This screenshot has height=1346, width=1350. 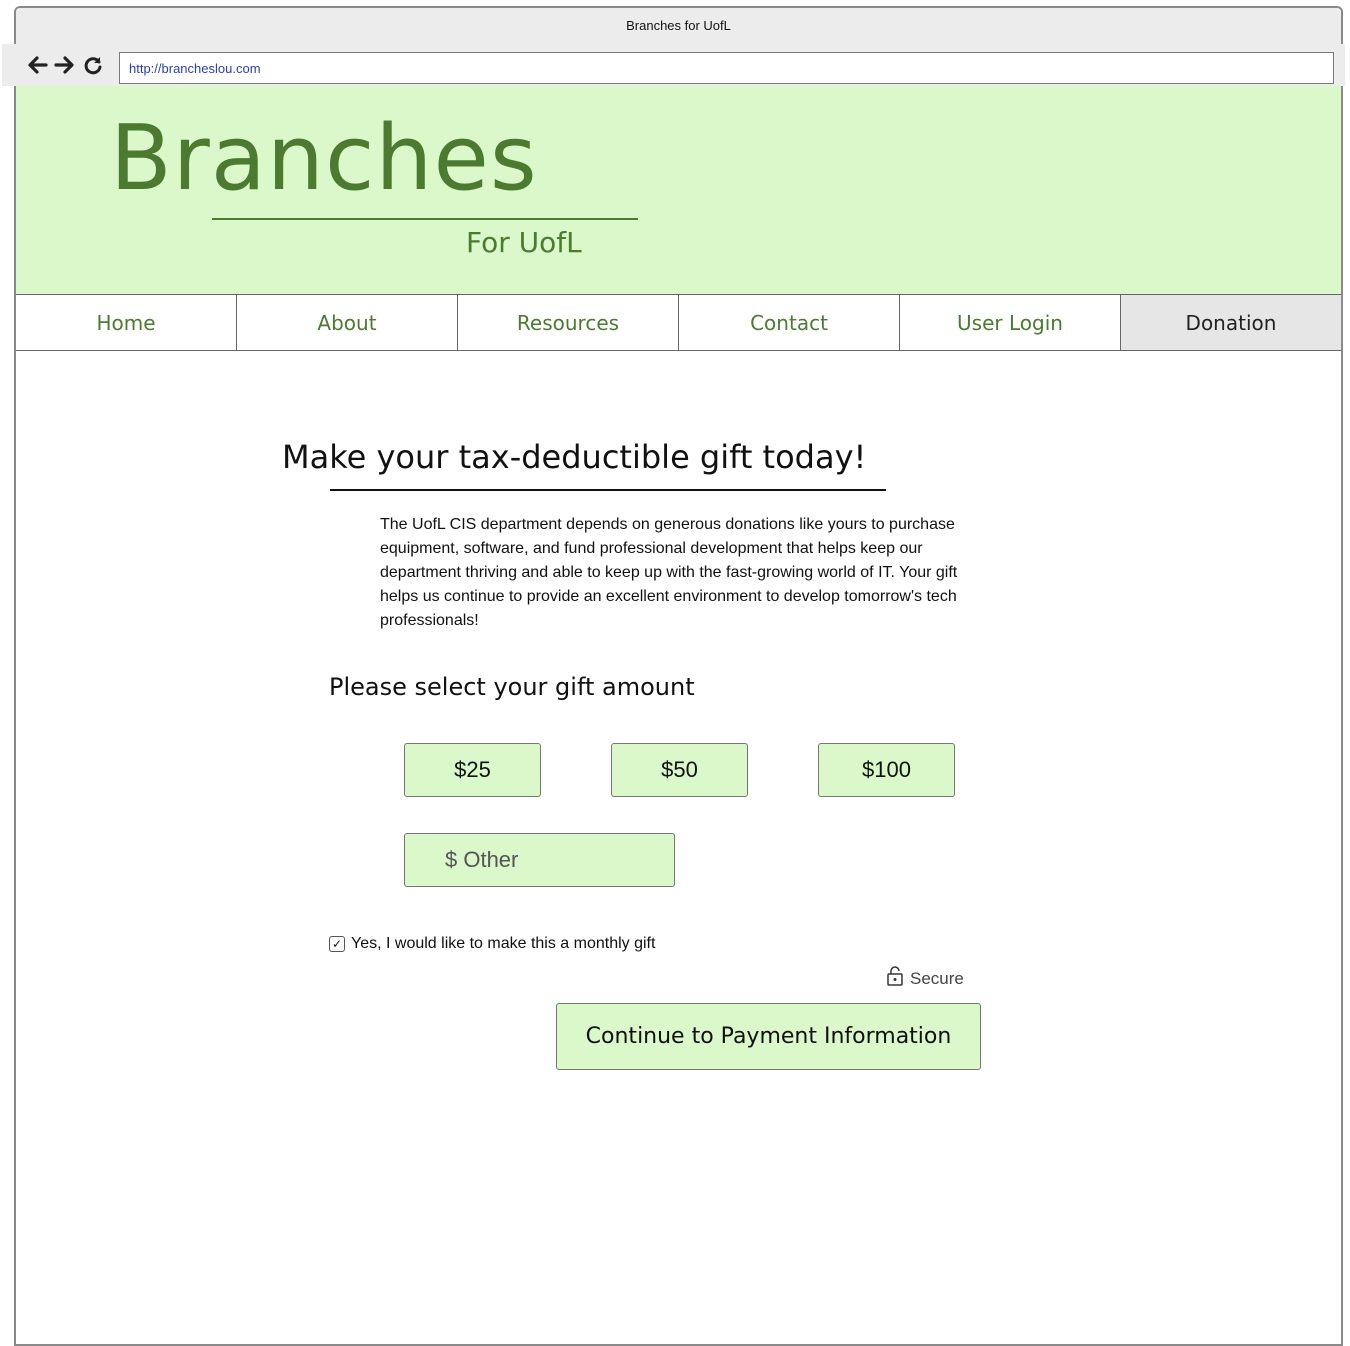 I want to click on amount-50-button: $50, so click(x=679, y=770).